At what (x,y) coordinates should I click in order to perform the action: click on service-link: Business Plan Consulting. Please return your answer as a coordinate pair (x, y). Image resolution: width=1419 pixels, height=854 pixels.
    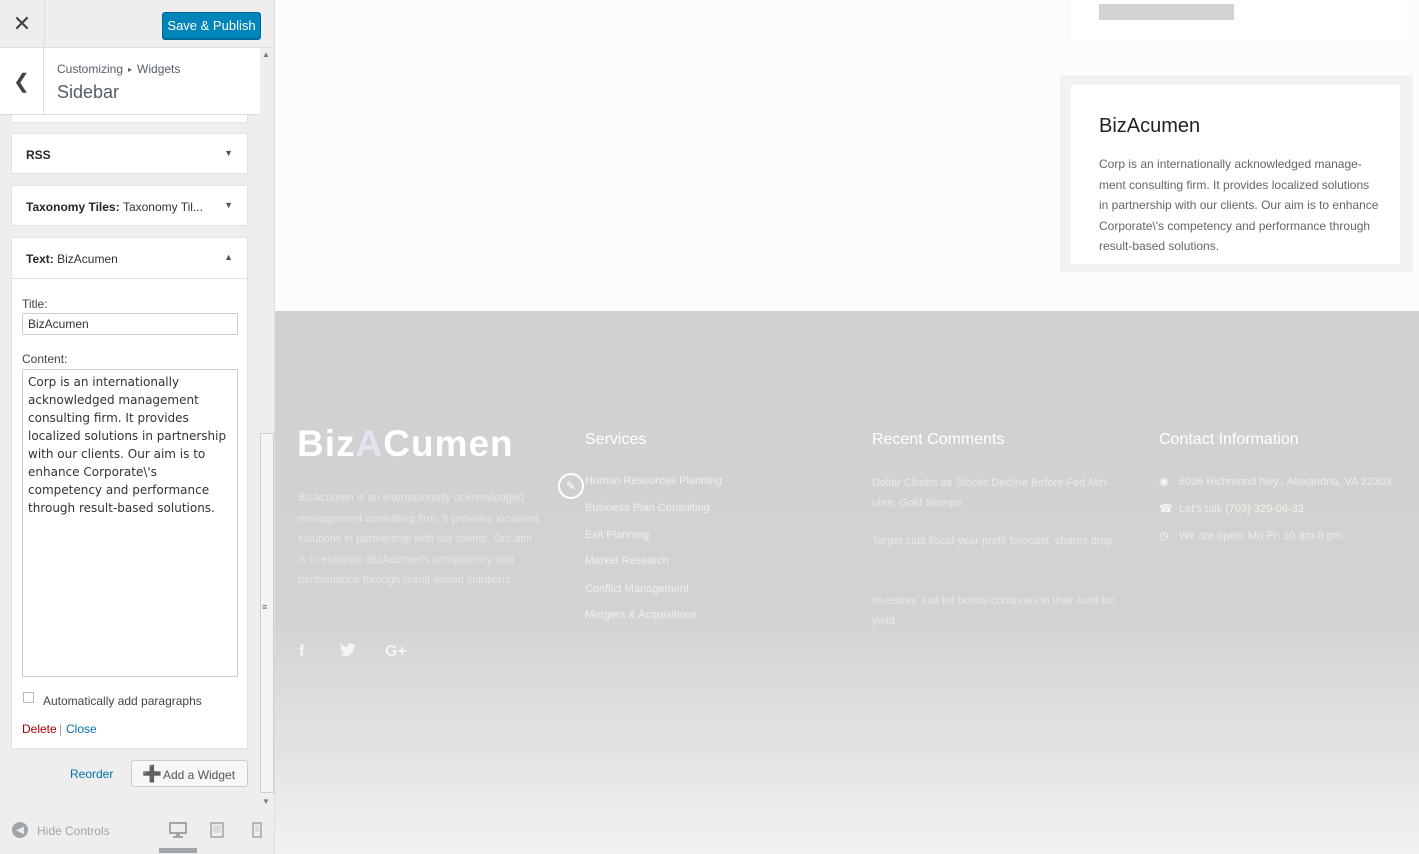
    Looking at the image, I should click on (647, 508).